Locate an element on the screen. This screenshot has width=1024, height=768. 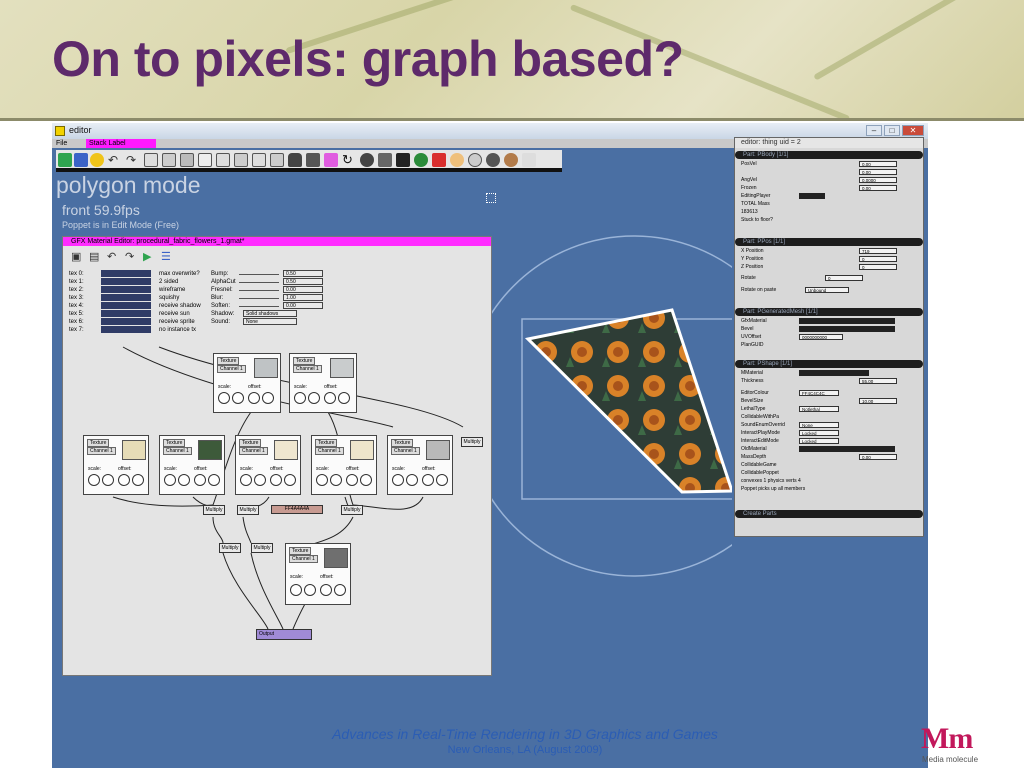
viewport-scene is located at coordinates (612, 413).